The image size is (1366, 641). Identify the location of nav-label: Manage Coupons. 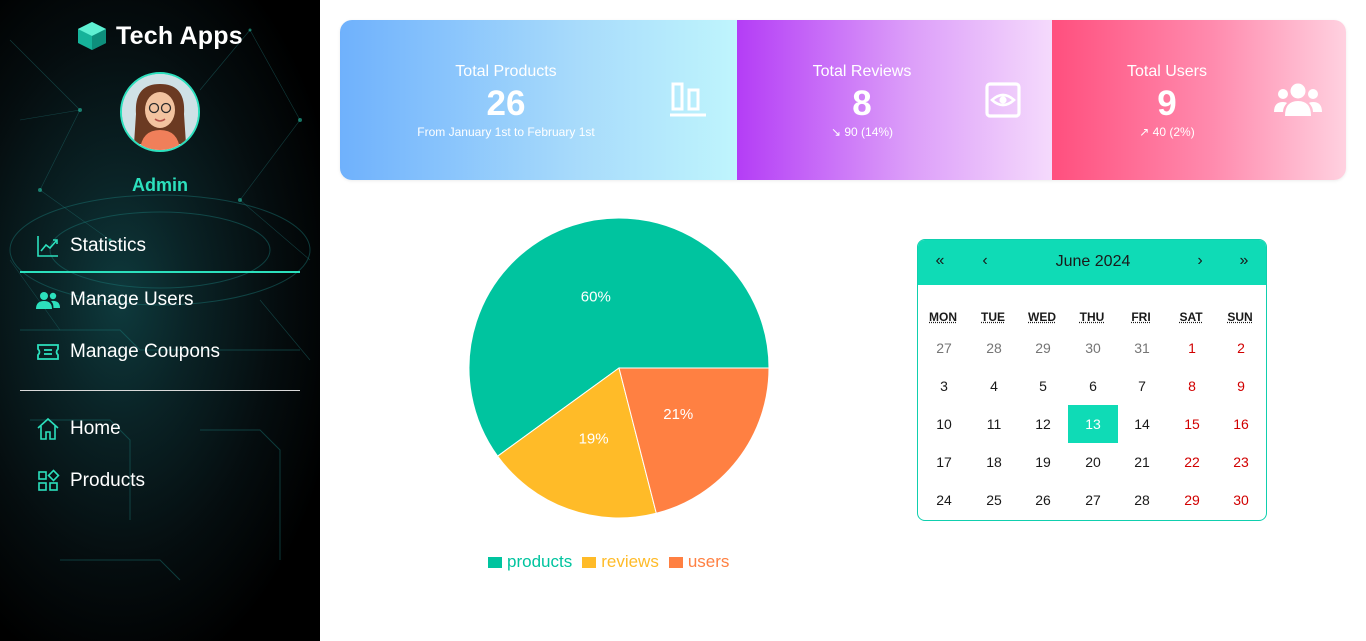
(145, 351).